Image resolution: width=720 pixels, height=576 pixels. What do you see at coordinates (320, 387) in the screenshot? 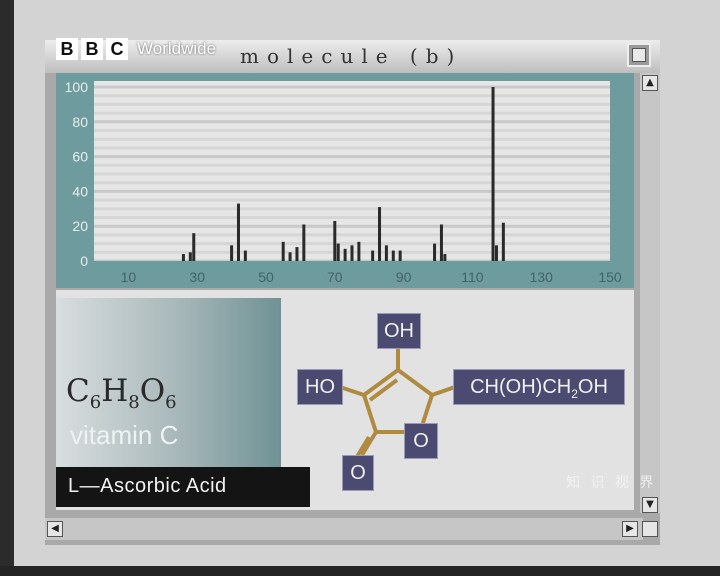
I see `group-ho-left: HO` at bounding box center [320, 387].